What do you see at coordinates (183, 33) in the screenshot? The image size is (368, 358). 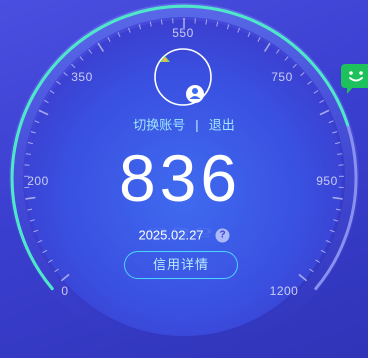 I see `tick-label-550: 550` at bounding box center [183, 33].